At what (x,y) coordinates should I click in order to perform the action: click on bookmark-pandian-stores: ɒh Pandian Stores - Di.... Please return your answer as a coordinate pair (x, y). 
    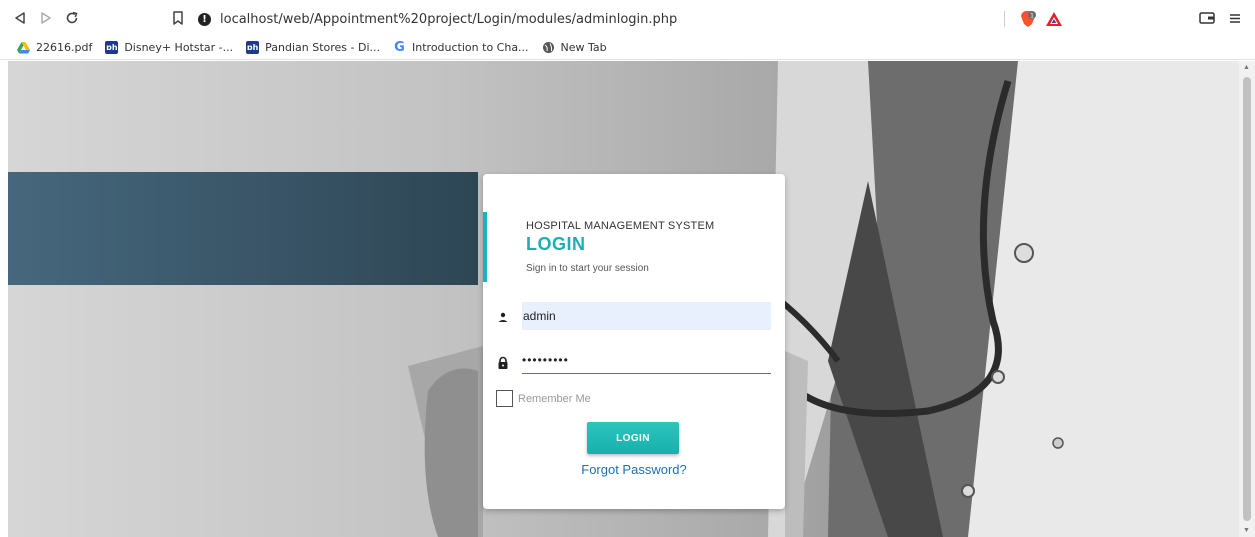
    Looking at the image, I should click on (313, 47).